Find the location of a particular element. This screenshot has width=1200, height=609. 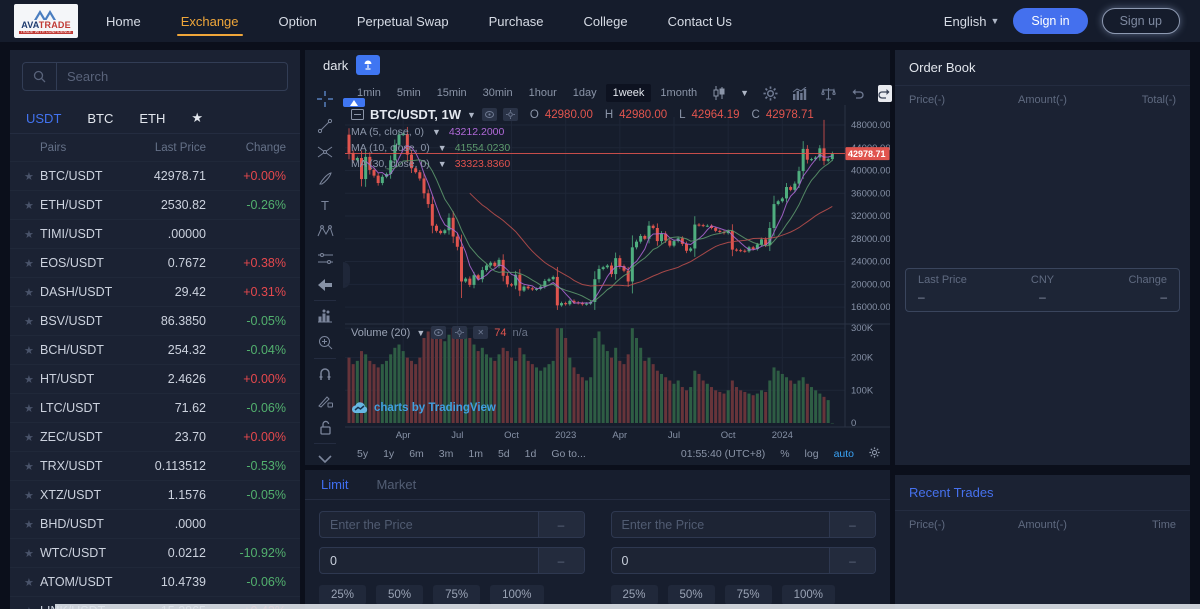

redo-icon is located at coordinates (885, 93).